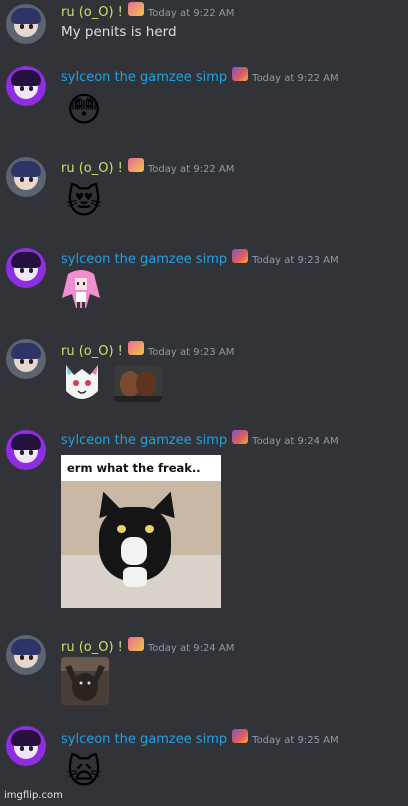 The image size is (408, 806). What do you see at coordinates (295, 740) in the screenshot?
I see `timestamp: Today at 9:25 AM` at bounding box center [295, 740].